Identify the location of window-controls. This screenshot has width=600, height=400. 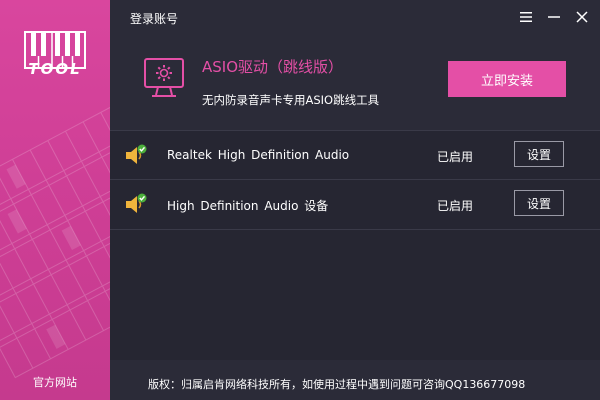
(554, 17).